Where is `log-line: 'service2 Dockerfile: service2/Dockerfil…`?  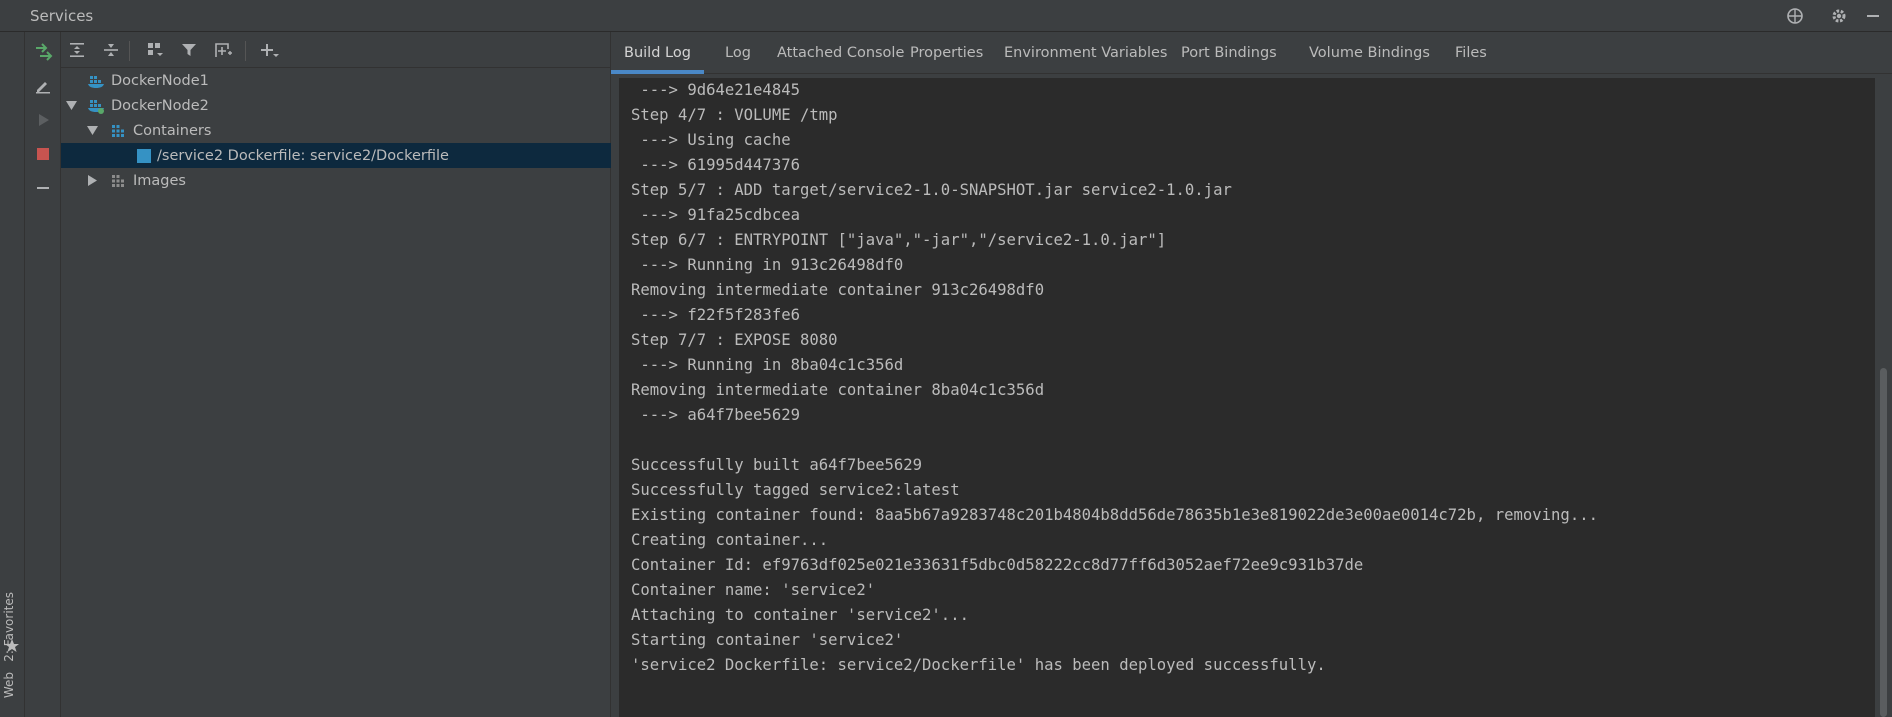
log-line: 'service2 Dockerfile: service2/Dockerfil… is located at coordinates (978, 665).